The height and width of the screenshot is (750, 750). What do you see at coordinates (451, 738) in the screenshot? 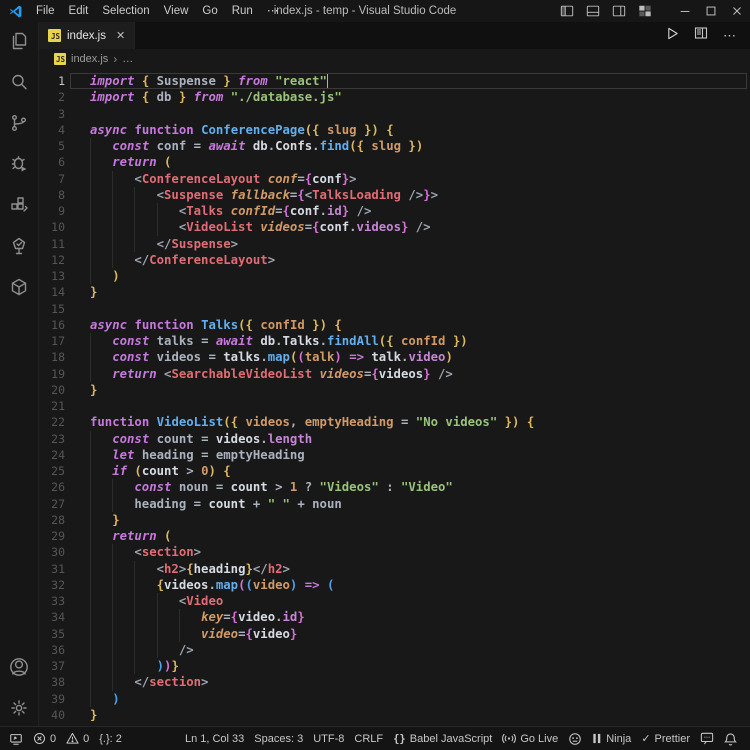
I see `status-language-mode-label: Babel JavaScript` at bounding box center [451, 738].